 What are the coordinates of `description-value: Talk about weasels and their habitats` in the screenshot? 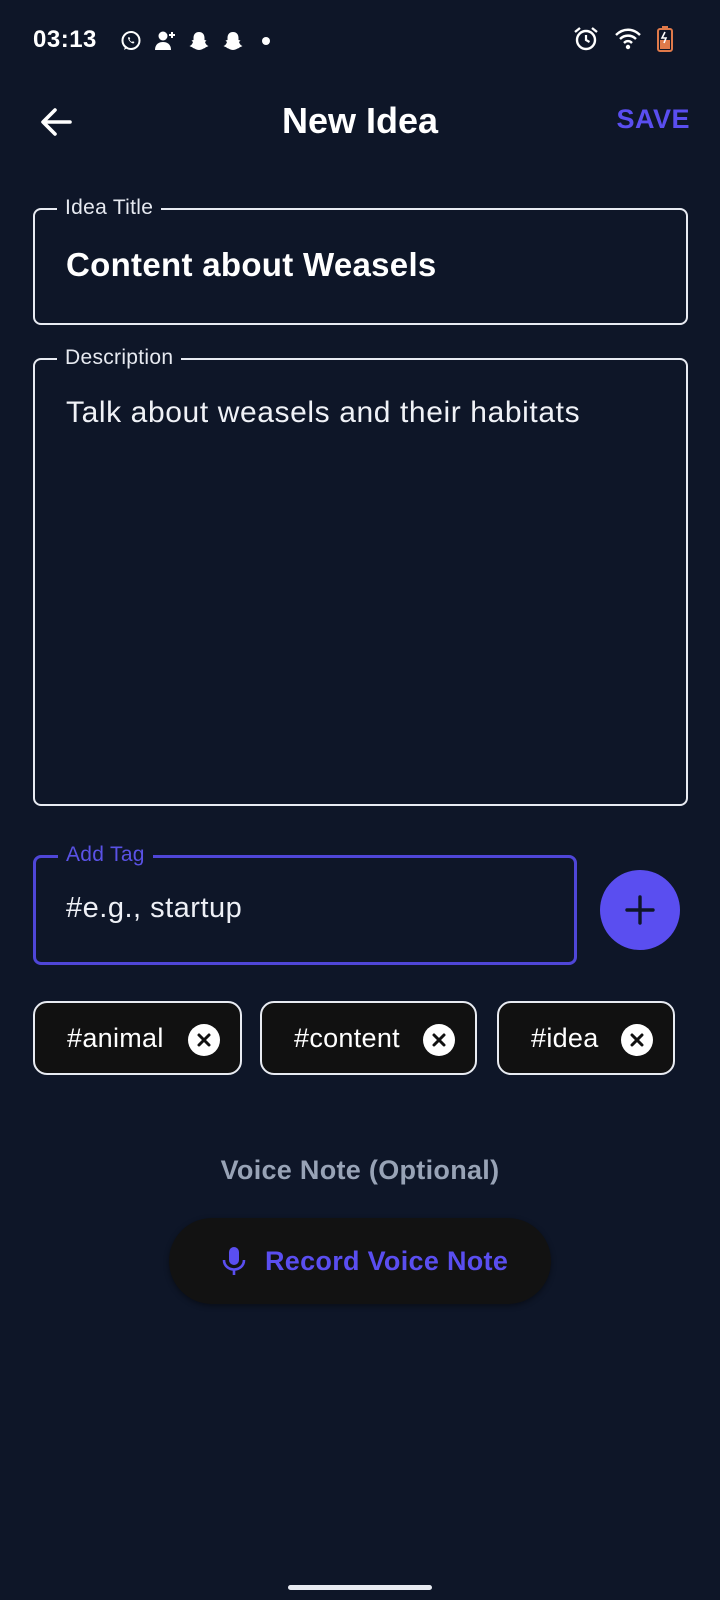 It's located at (323, 413).